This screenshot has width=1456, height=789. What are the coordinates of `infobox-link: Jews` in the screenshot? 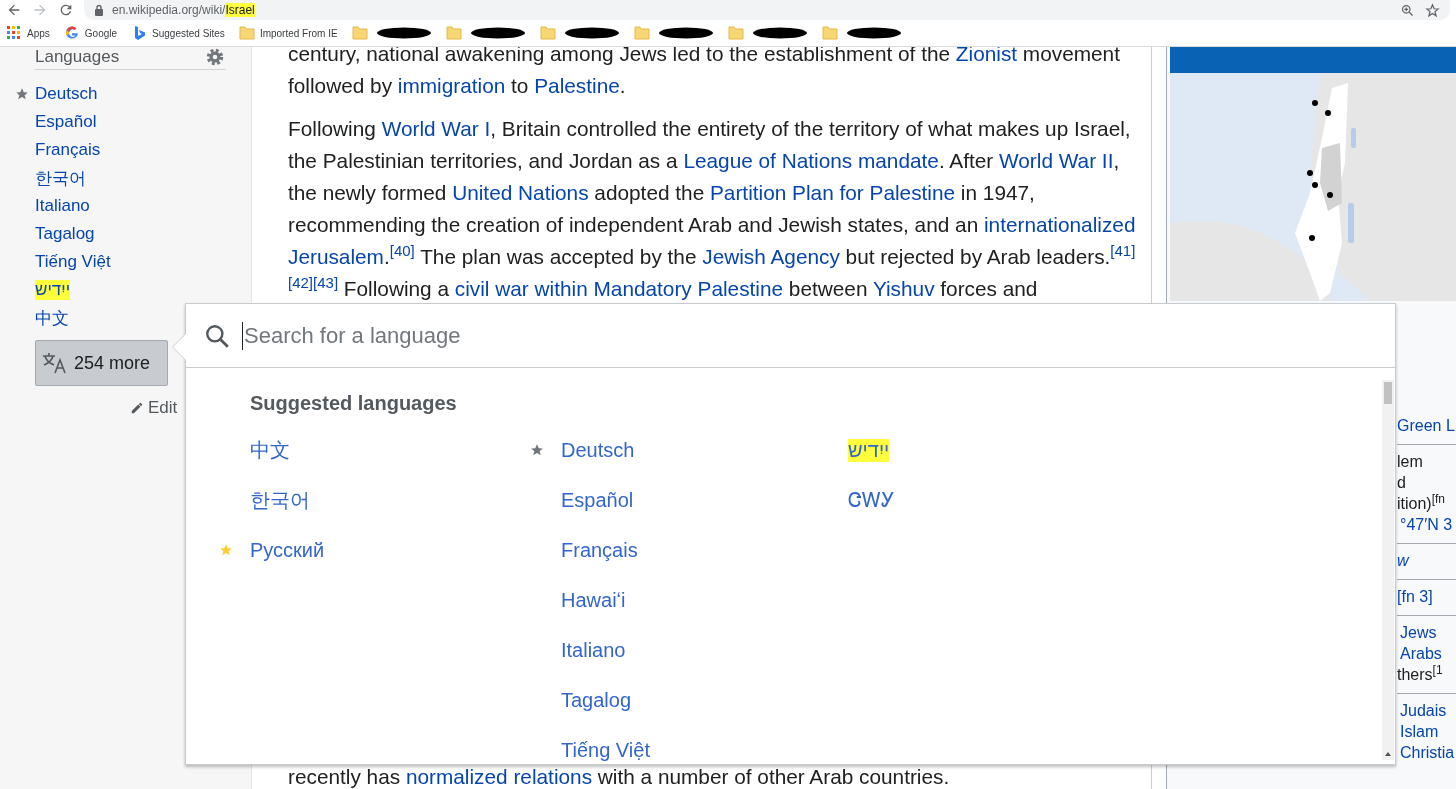 It's located at (1426, 632).